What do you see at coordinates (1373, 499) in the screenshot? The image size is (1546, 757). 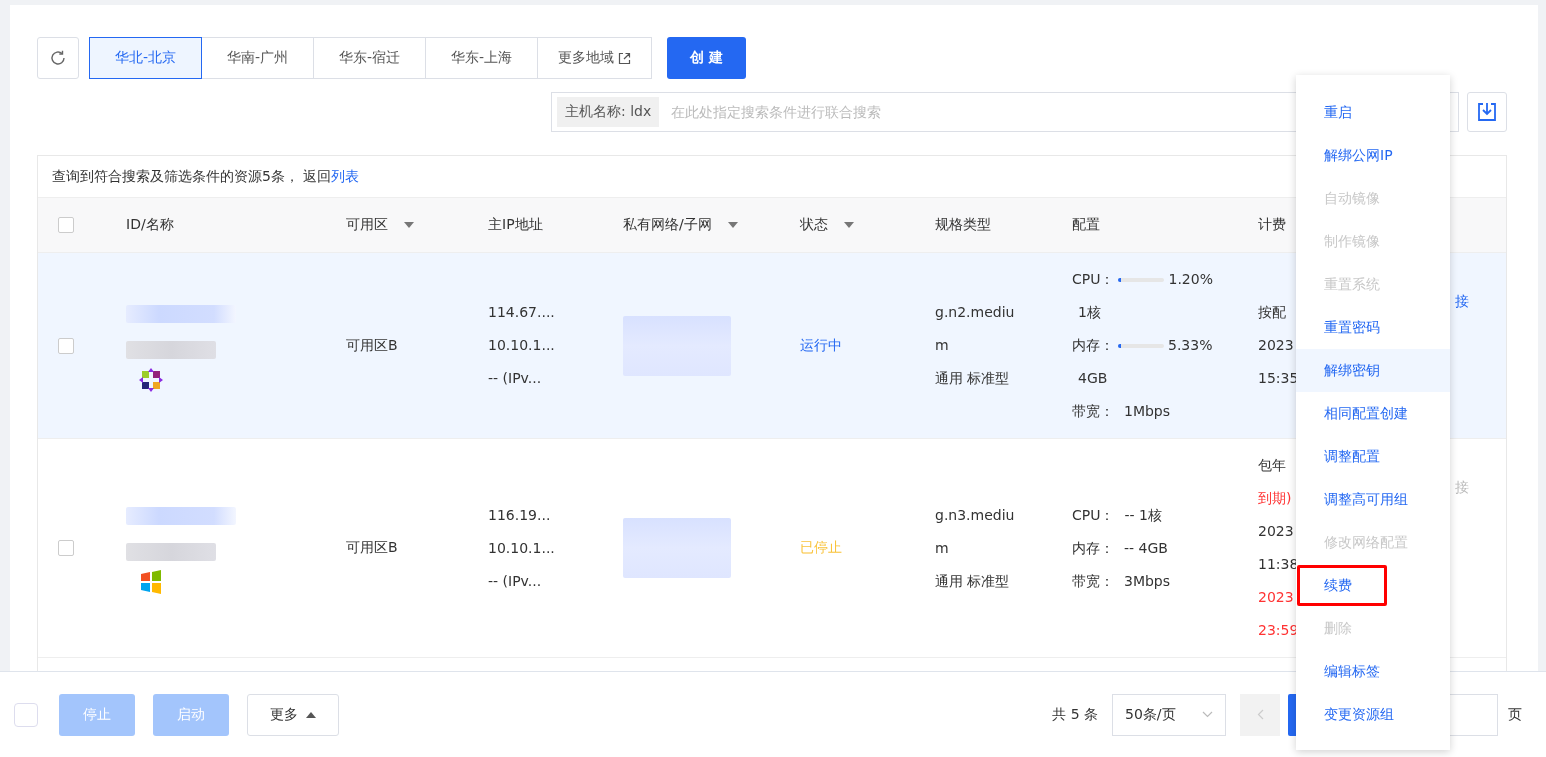 I see `menu-item: 调整高可用组` at bounding box center [1373, 499].